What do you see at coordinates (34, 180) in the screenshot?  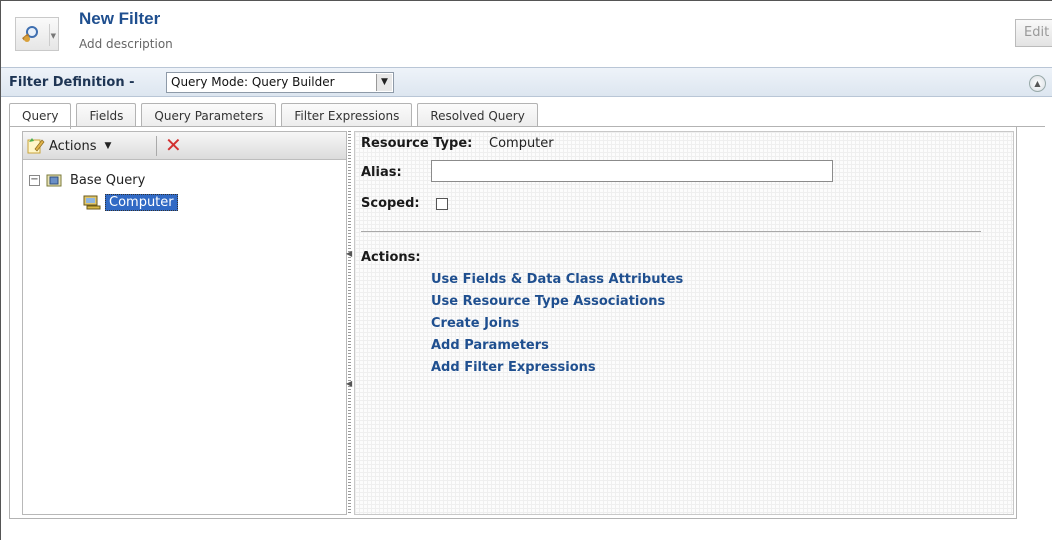 I see `collapse-toggle-icon: −` at bounding box center [34, 180].